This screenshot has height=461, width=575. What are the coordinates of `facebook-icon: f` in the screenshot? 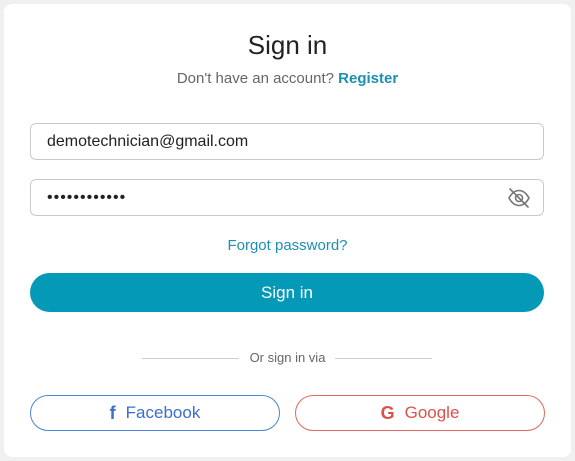 It's located at (112, 413).